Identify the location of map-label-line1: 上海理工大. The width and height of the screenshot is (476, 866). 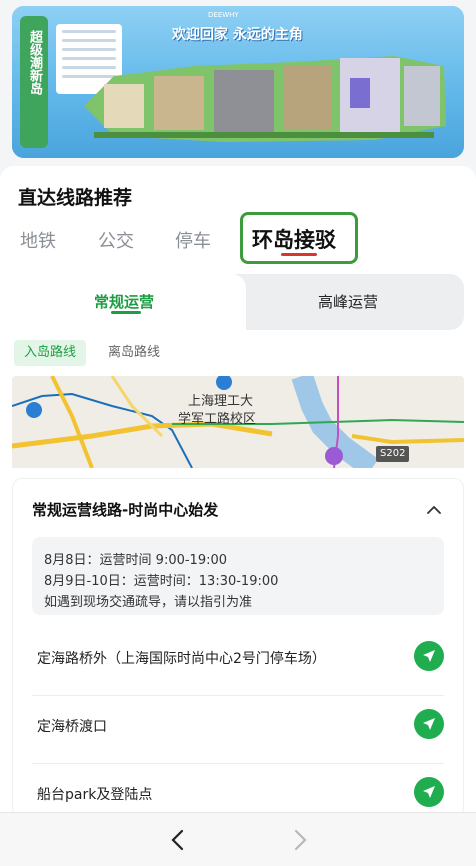
(221, 401).